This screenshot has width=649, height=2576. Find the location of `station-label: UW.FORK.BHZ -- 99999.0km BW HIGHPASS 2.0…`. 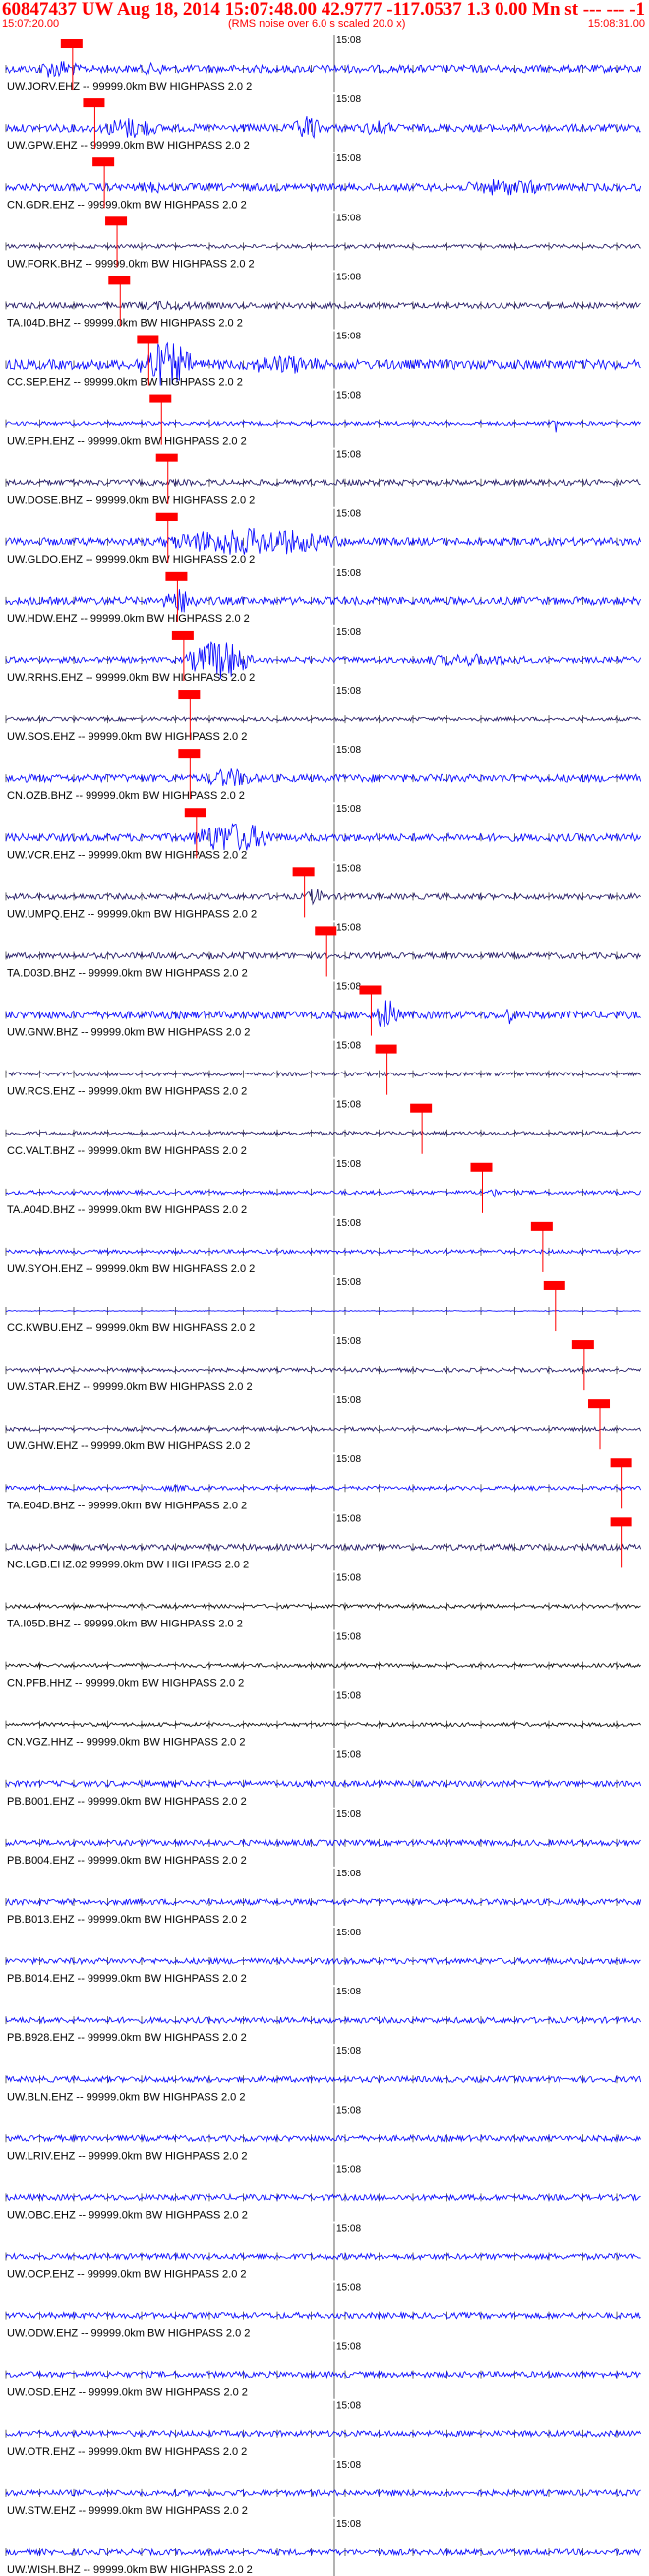

station-label: UW.FORK.BHZ -- 99999.0km BW HIGHPASS 2.0… is located at coordinates (131, 264).